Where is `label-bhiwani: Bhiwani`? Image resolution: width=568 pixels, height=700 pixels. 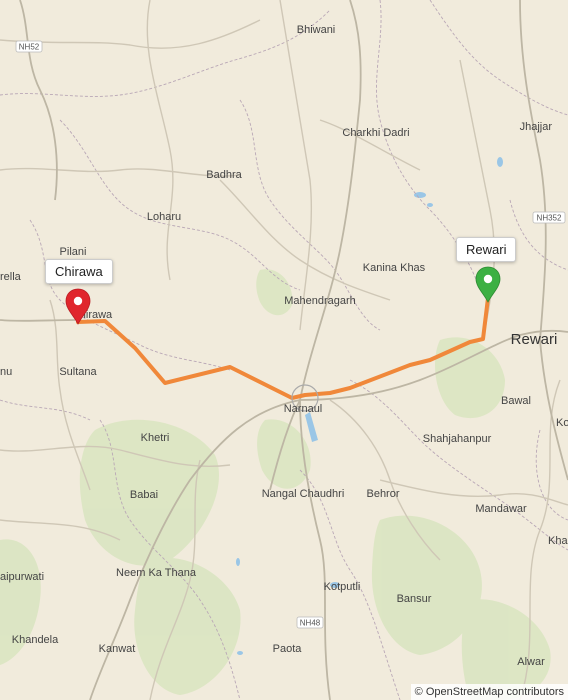
label-bhiwani: Bhiwani is located at coordinates (316, 30).